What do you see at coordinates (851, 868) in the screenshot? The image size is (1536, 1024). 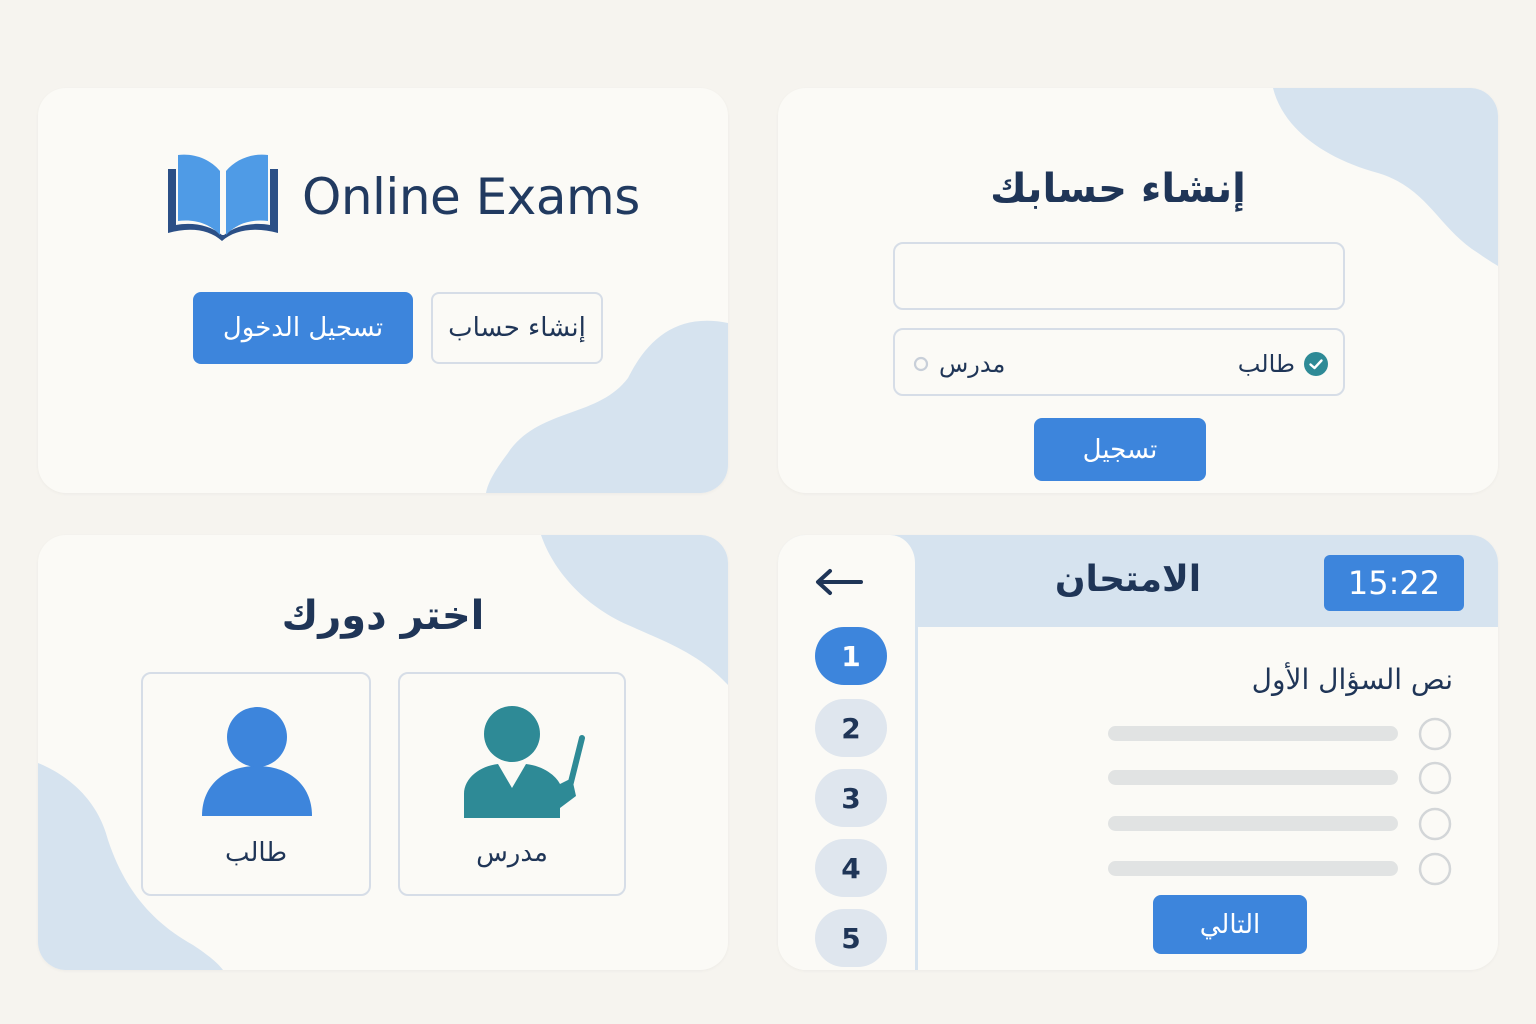 I see `question-number-button: 4` at bounding box center [851, 868].